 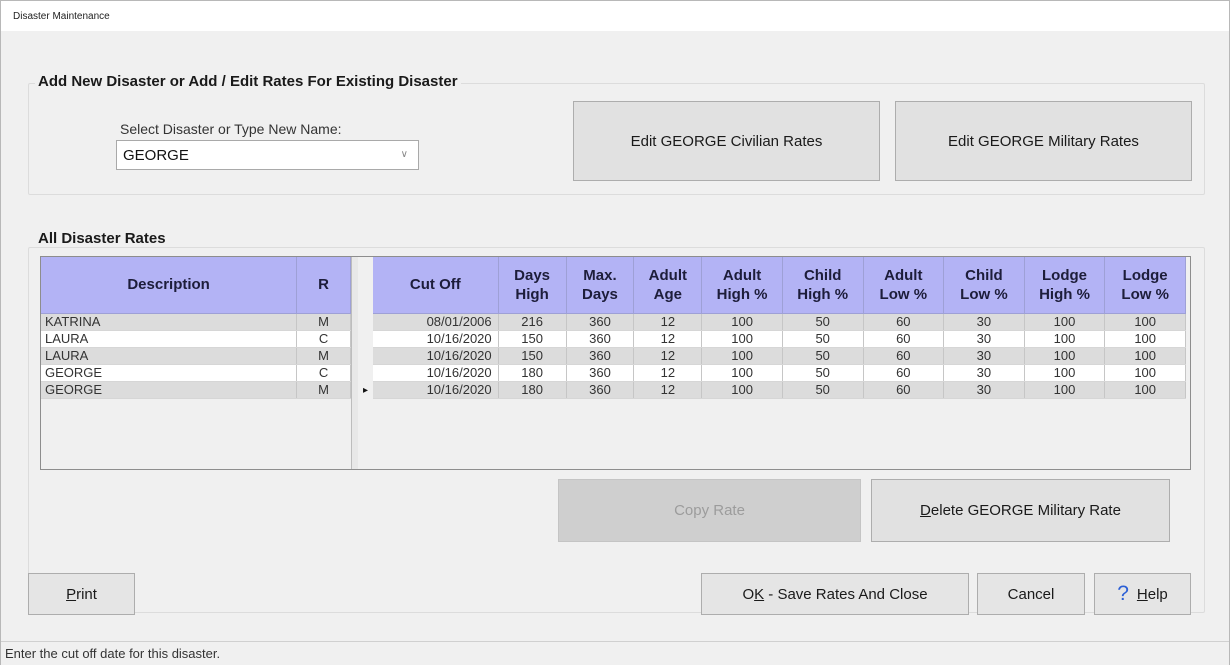 What do you see at coordinates (1020, 510) in the screenshot?
I see `delete-rate-button: Delete GEORGE Military Rate` at bounding box center [1020, 510].